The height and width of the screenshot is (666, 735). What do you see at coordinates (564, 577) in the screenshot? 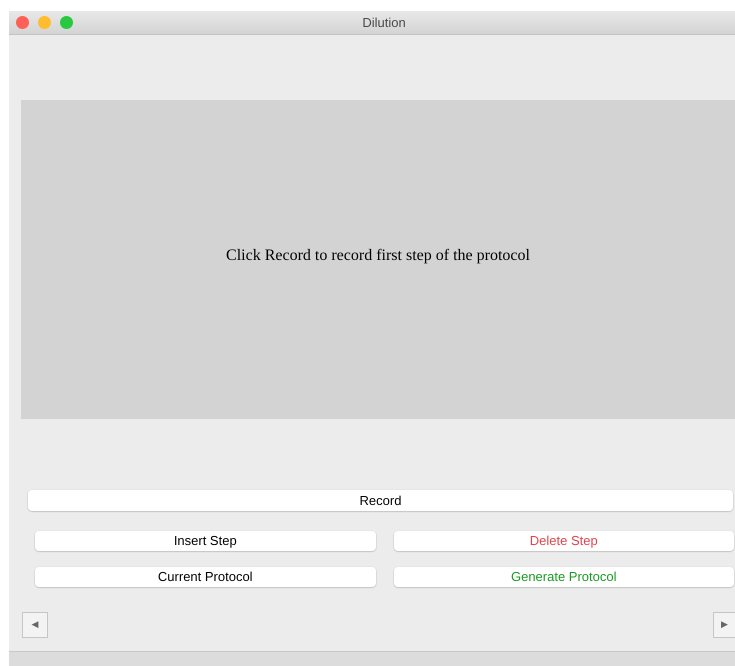
I see `action-button: Generate Protocol` at bounding box center [564, 577].